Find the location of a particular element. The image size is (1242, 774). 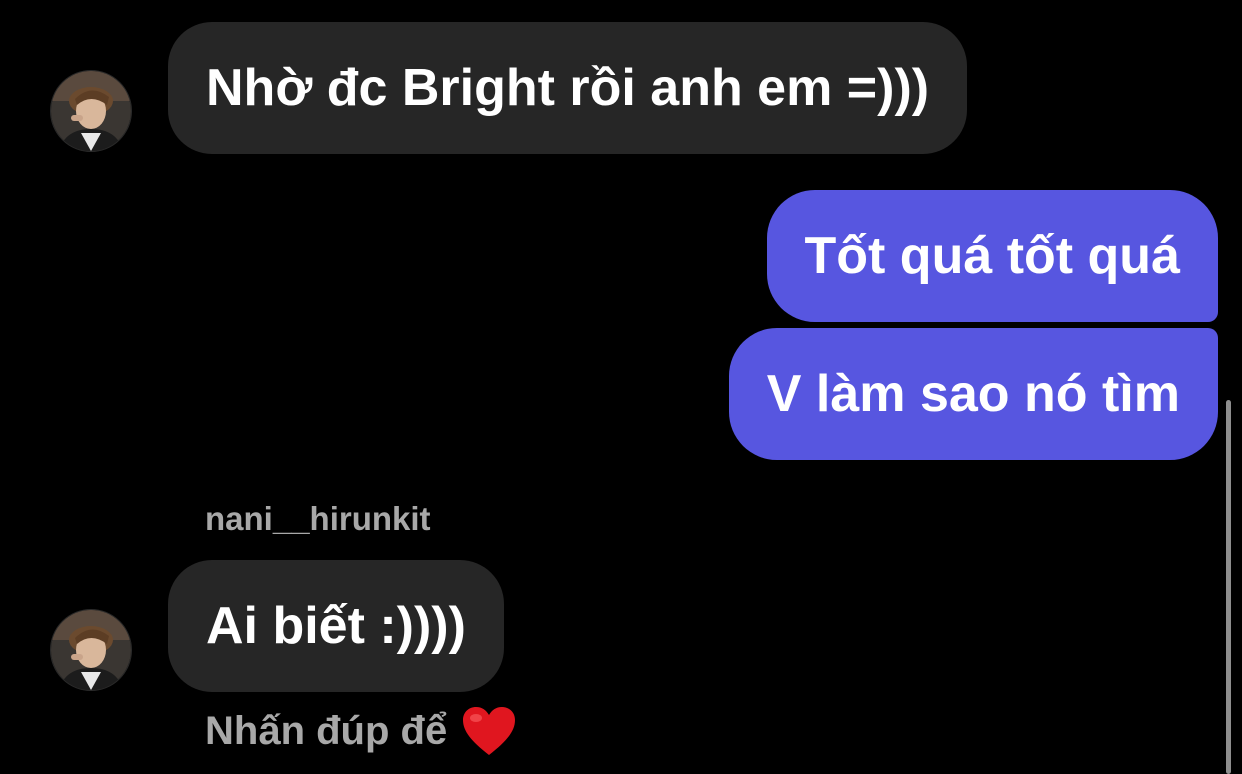

outgoing-message-bubble: Tốt quá tốt quá is located at coordinates (992, 256).